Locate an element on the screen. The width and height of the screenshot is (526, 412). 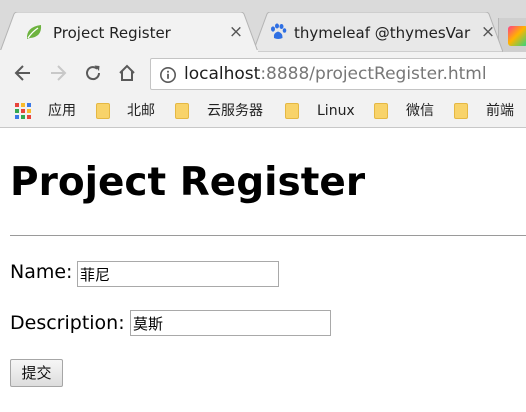
back-button is located at coordinates (23, 73).